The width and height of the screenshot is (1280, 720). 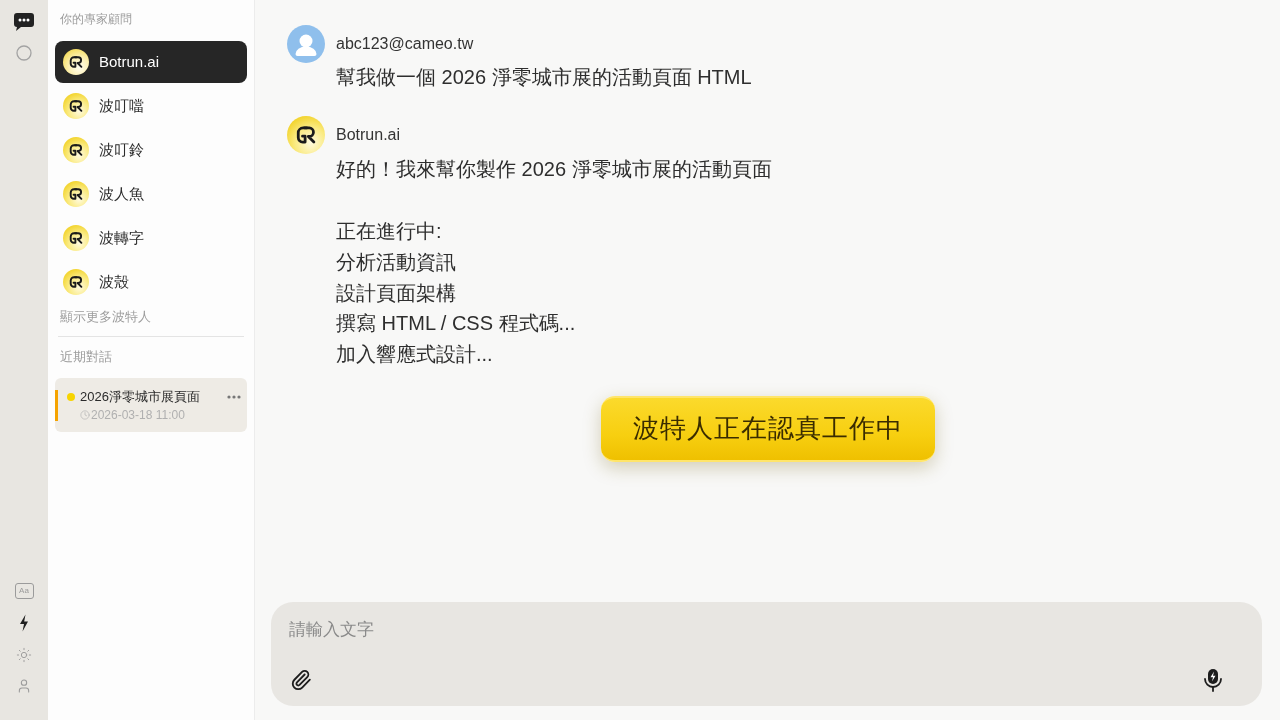 I want to click on lightning-icon, so click(x=24, y=623).